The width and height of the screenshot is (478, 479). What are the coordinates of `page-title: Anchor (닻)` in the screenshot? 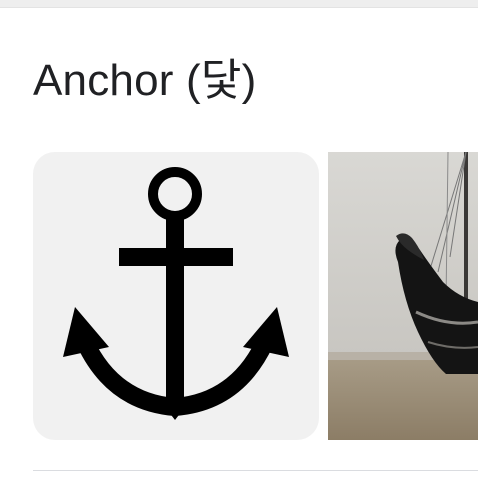 It's located at (145, 80).